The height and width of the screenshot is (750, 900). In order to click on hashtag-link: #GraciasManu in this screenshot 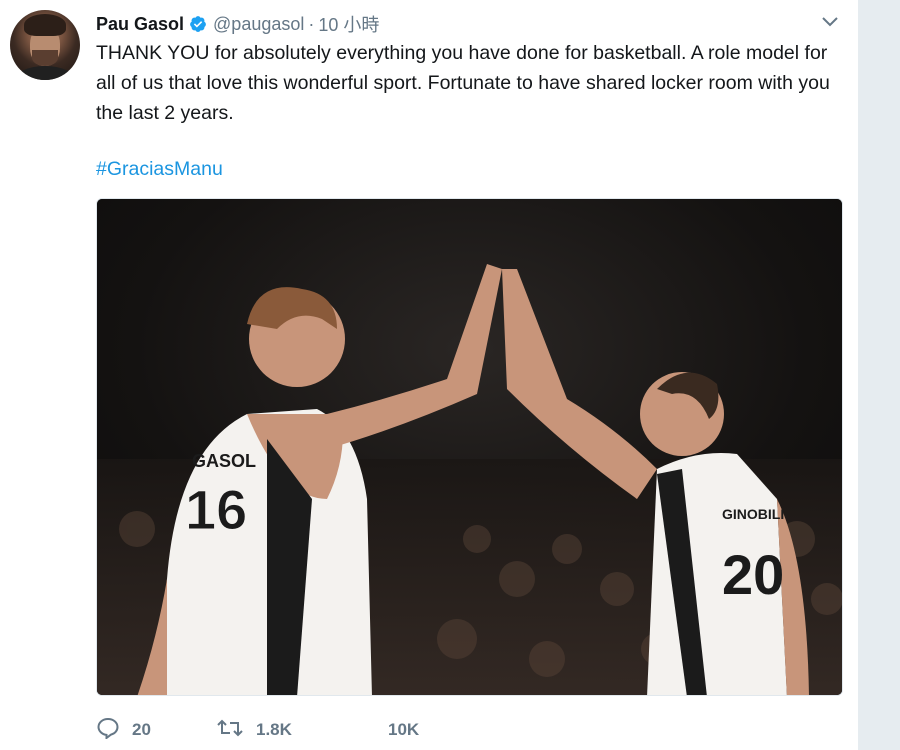, I will do `click(159, 169)`.